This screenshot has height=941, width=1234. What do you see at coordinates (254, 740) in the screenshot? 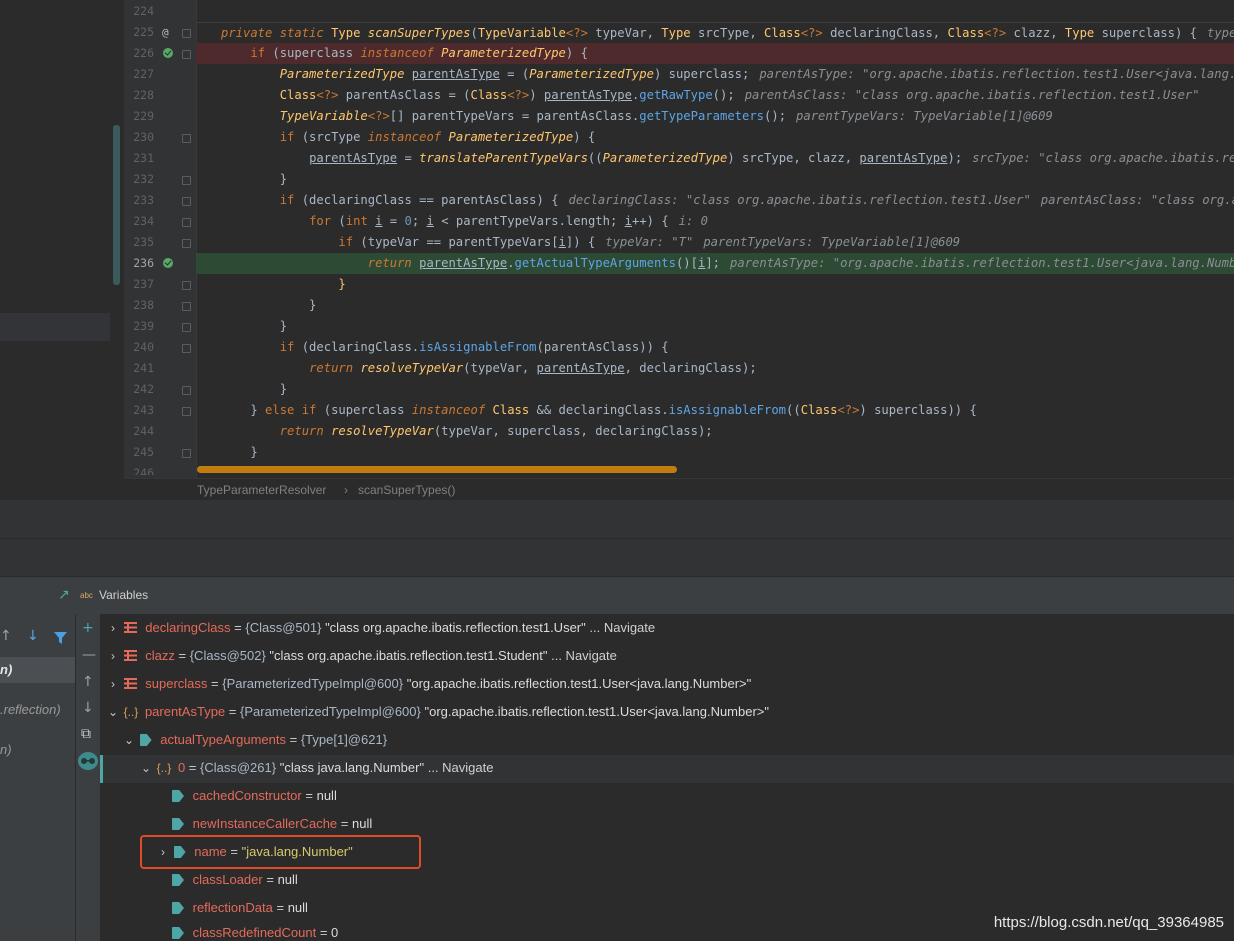
I see `variable-row: ⌄ actualTypeArguments = {Type[1]@621}` at bounding box center [254, 740].